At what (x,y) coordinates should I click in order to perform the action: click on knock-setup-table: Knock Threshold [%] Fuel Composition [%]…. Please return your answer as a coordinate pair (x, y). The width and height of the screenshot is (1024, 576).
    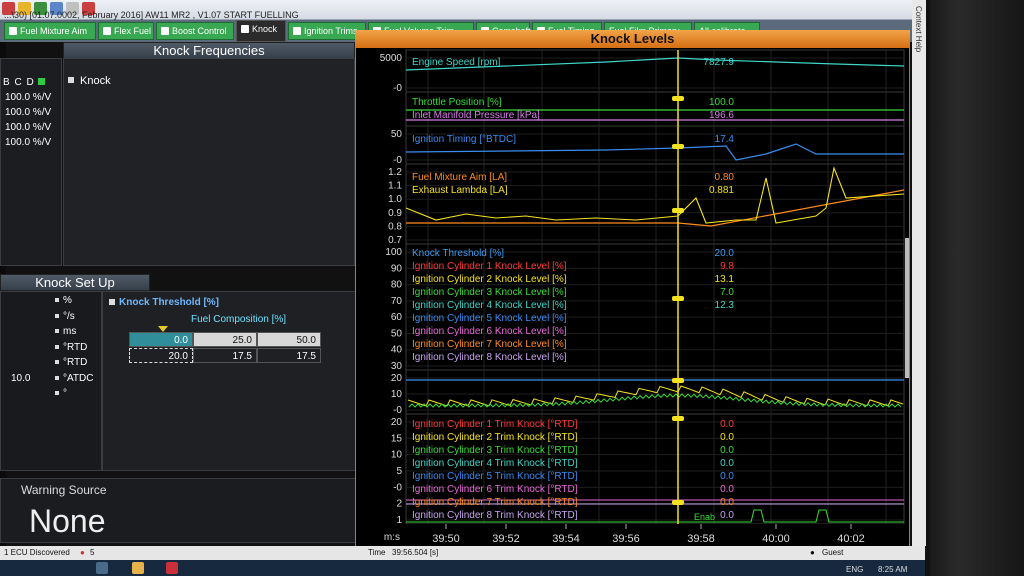
    Looking at the image, I should click on (230, 381).